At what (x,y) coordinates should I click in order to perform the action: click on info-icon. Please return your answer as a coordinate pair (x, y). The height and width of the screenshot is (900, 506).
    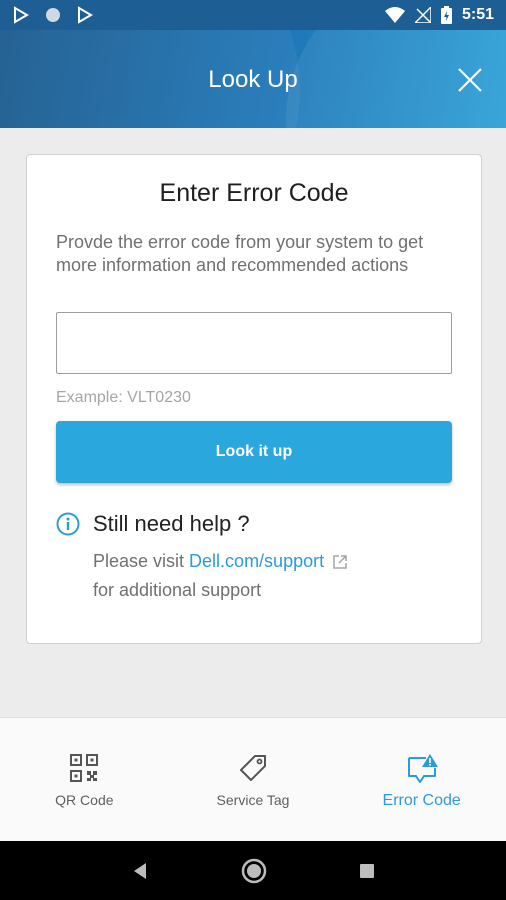
    Looking at the image, I should click on (68, 524).